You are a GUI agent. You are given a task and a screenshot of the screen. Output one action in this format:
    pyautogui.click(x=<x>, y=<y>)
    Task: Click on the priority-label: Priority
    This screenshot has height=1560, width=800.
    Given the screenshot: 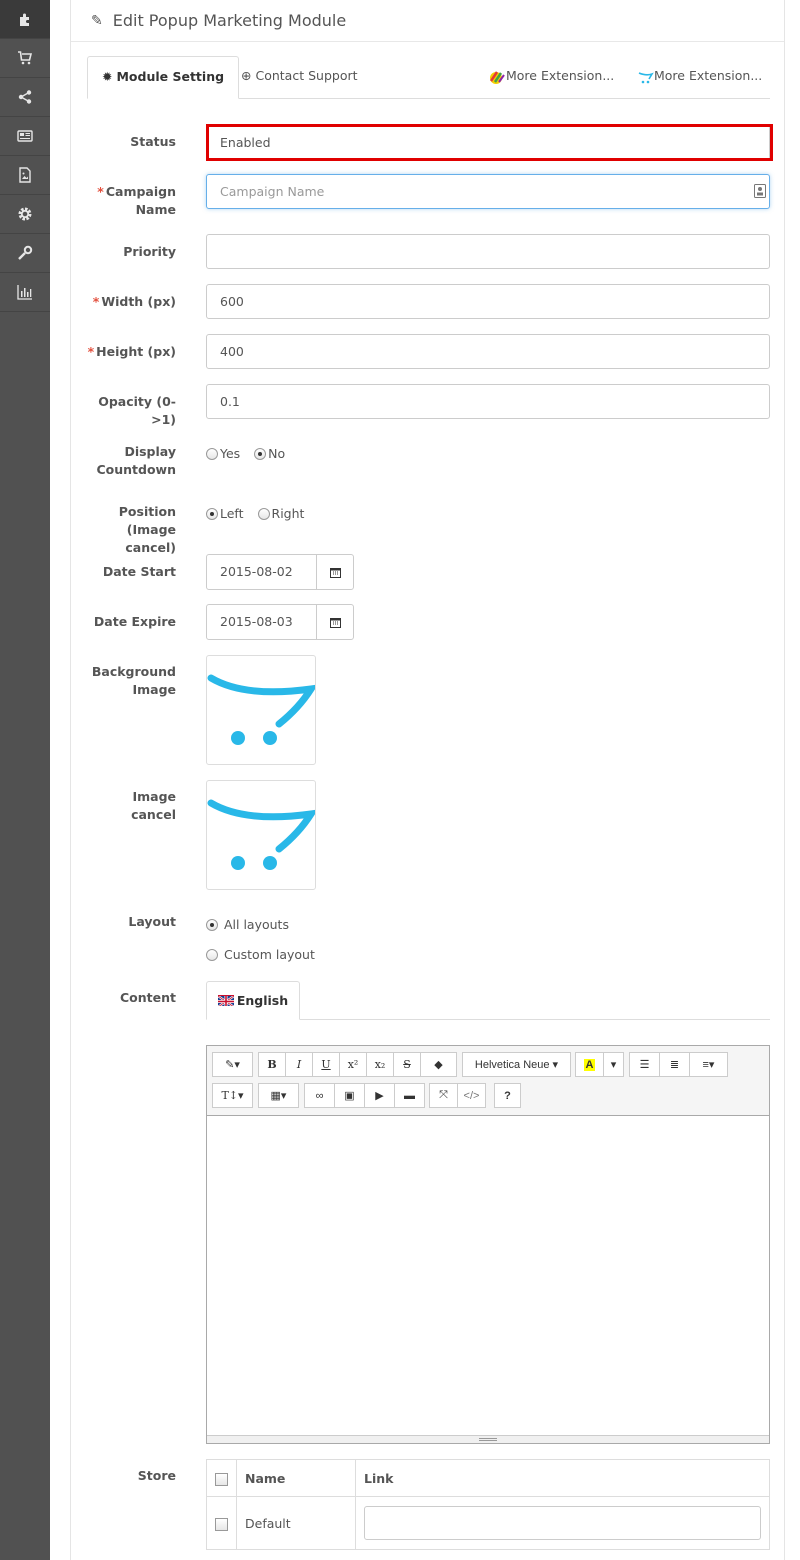 What is the action you would take?
    pyautogui.click(x=149, y=251)
    